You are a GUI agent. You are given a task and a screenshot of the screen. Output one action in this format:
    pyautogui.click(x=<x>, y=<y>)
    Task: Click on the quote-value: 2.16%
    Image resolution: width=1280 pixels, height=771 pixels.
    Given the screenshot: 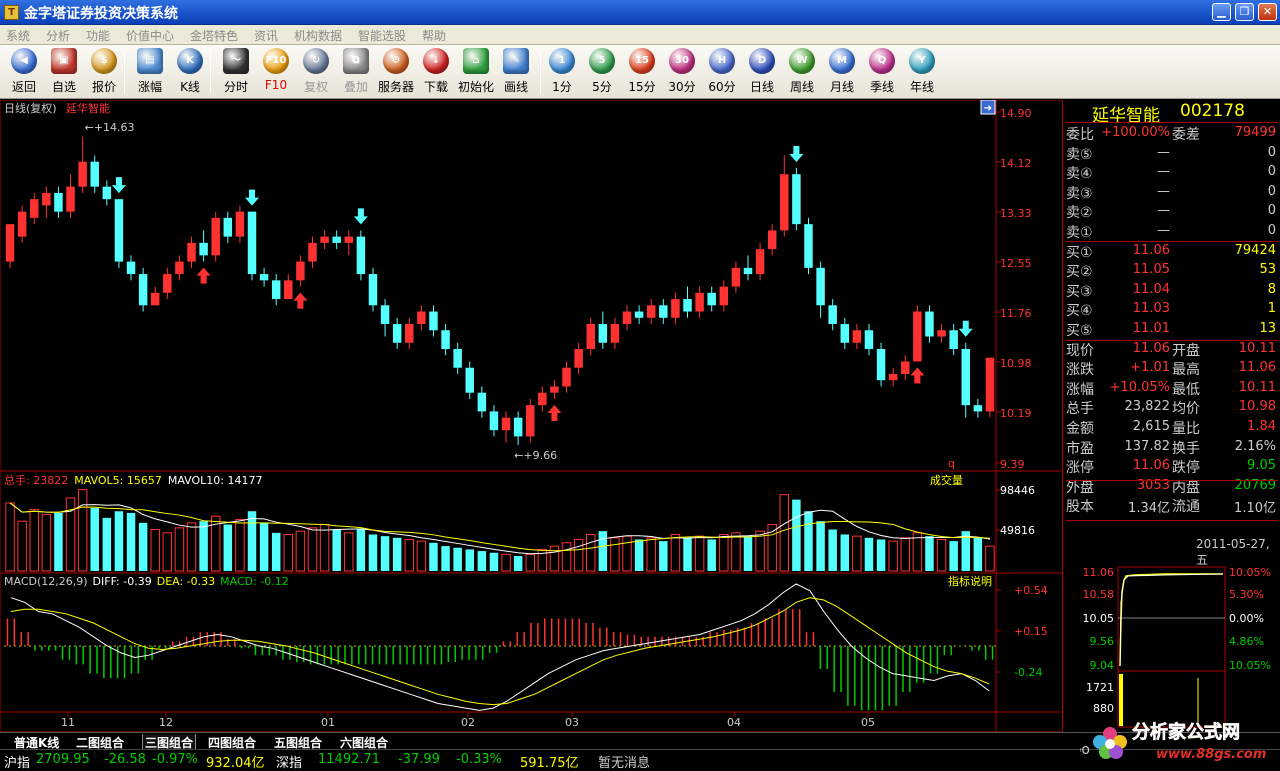 What is the action you would take?
    pyautogui.click(x=1255, y=446)
    